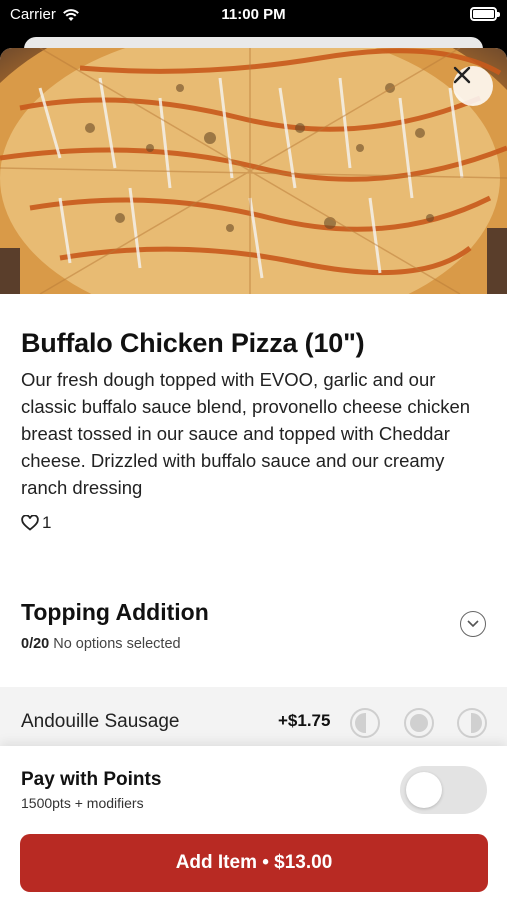 The image size is (507, 900). I want to click on points-subtitle: 1500pts + modifiers, so click(82, 803).